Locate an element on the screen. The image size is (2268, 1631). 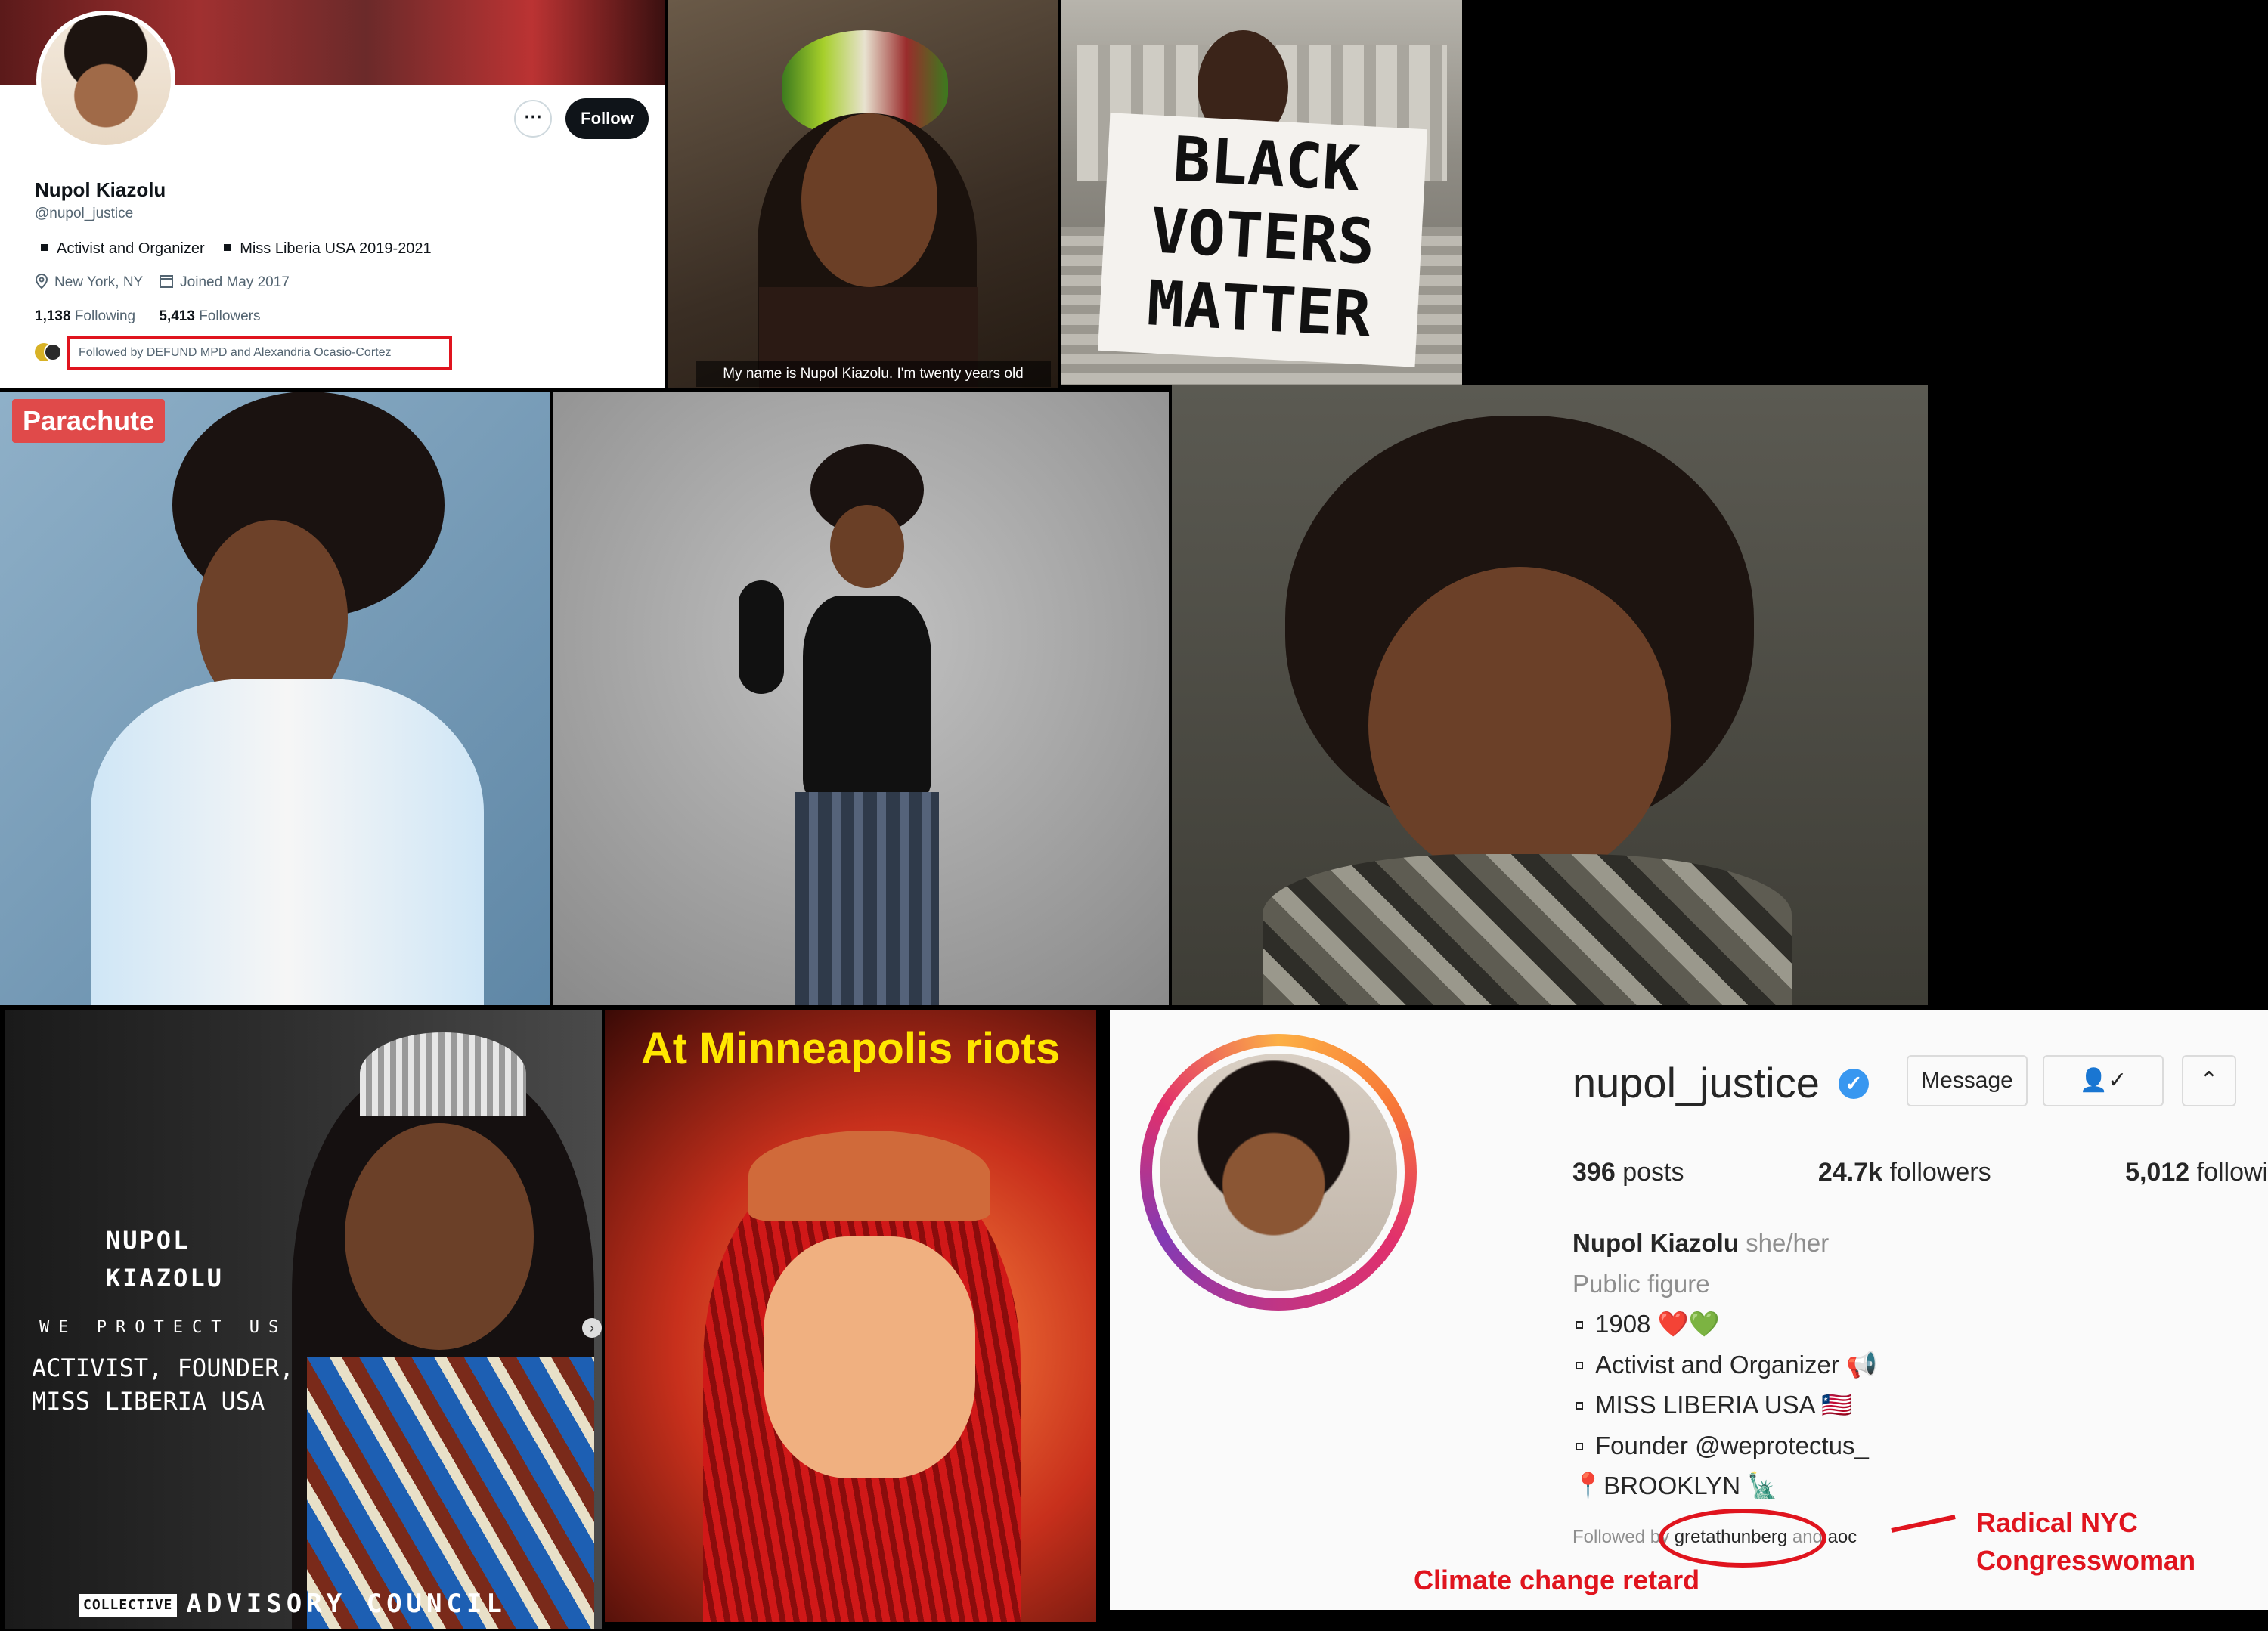
following-link: 1,138 Following is located at coordinates (85, 316).